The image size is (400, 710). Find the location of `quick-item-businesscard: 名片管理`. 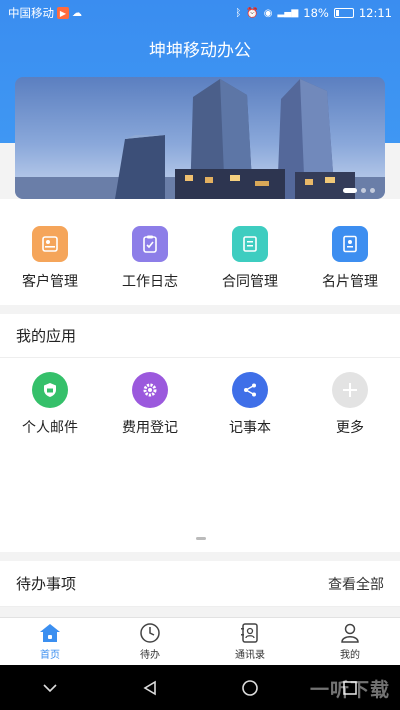

quick-item-businesscard: 名片管理 is located at coordinates (350, 252).